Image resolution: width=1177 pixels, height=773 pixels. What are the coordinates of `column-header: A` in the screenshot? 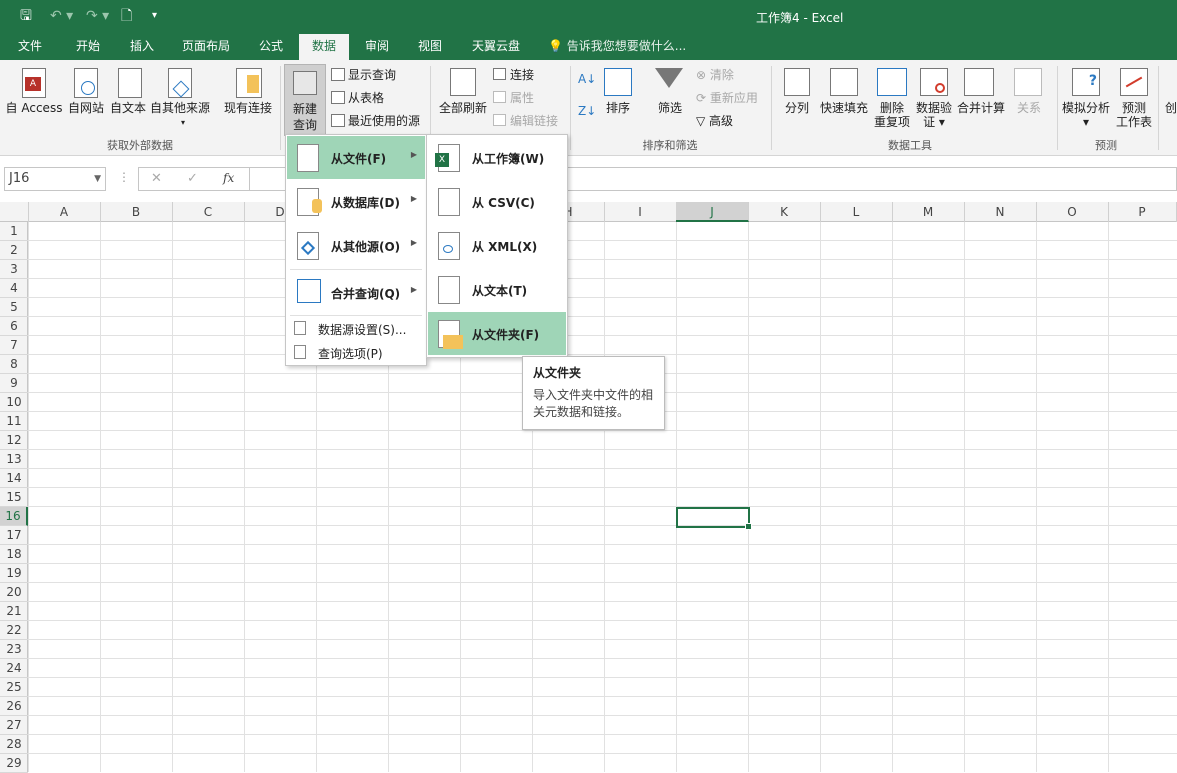 It's located at (64, 212).